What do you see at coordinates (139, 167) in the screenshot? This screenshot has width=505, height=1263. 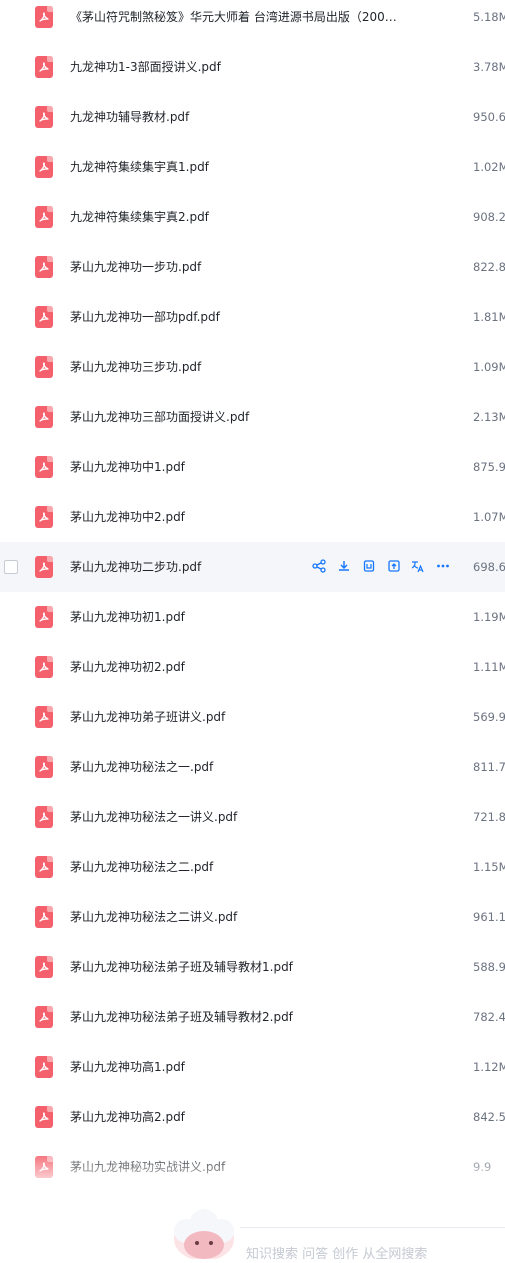 I see `file-name: 九龙神符集续集宇真1.pdf` at bounding box center [139, 167].